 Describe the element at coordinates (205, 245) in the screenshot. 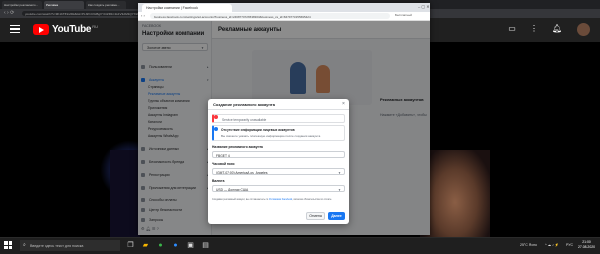

I see `app-icon: ▤` at that location.